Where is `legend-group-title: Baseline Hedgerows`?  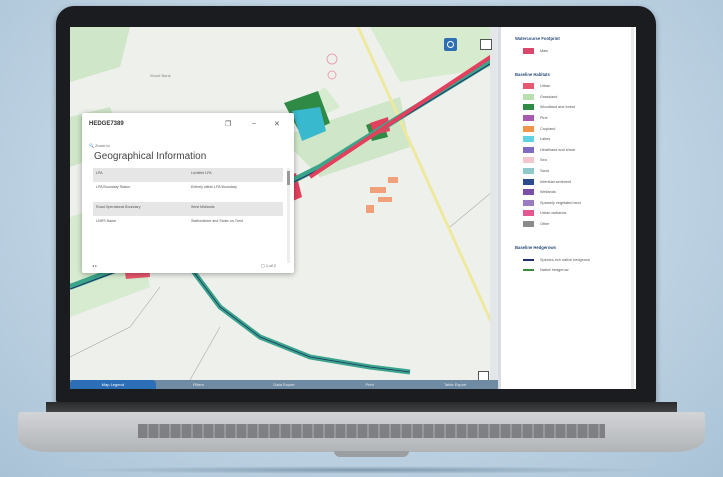 legend-group-title: Baseline Hedgerows is located at coordinates (535, 247).